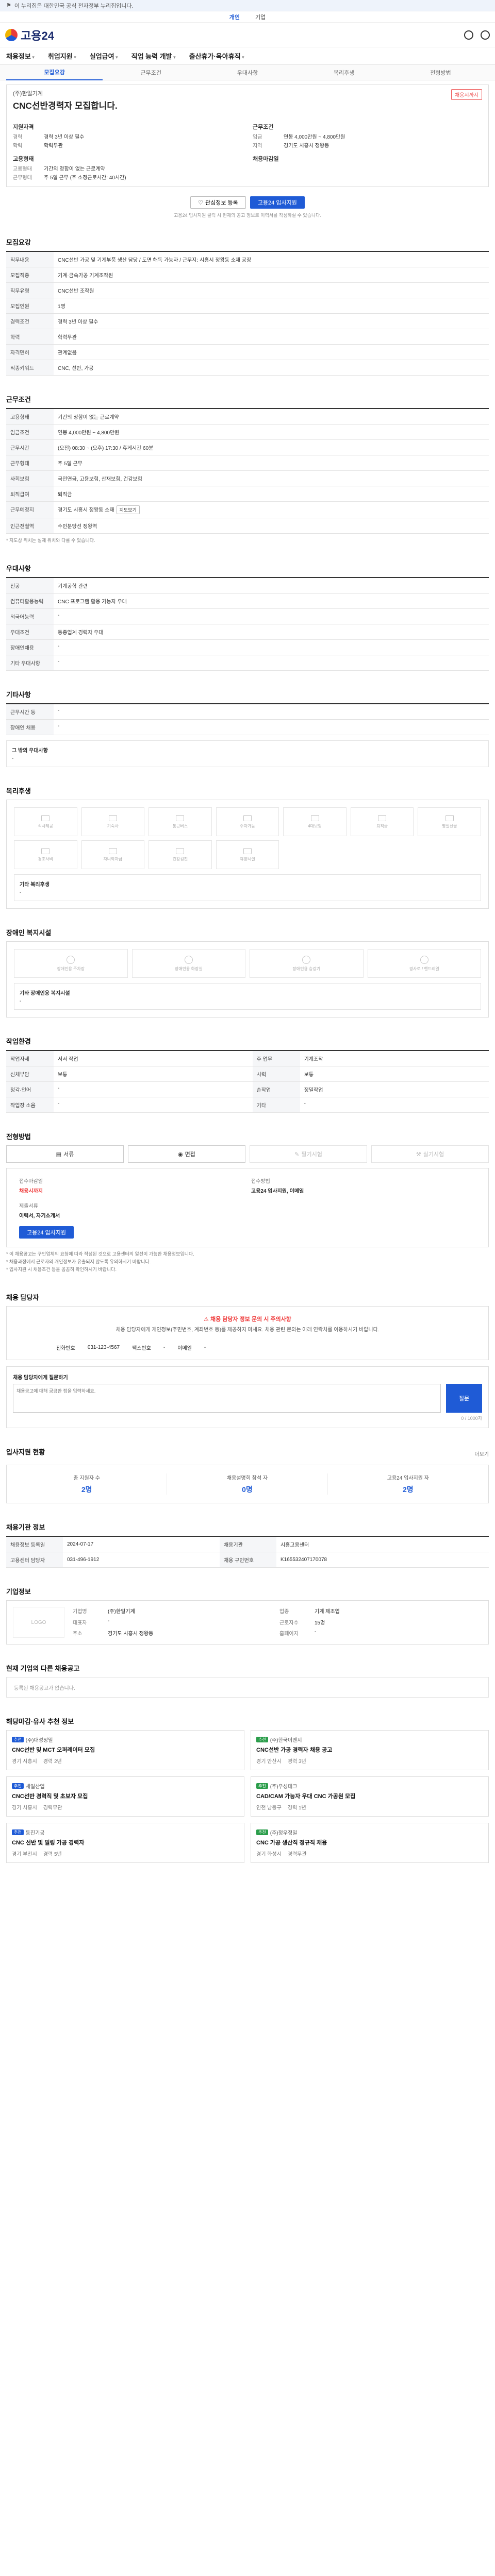 This screenshot has height=2576, width=495. I want to click on tab-recruit: 모집요강, so click(54, 72).